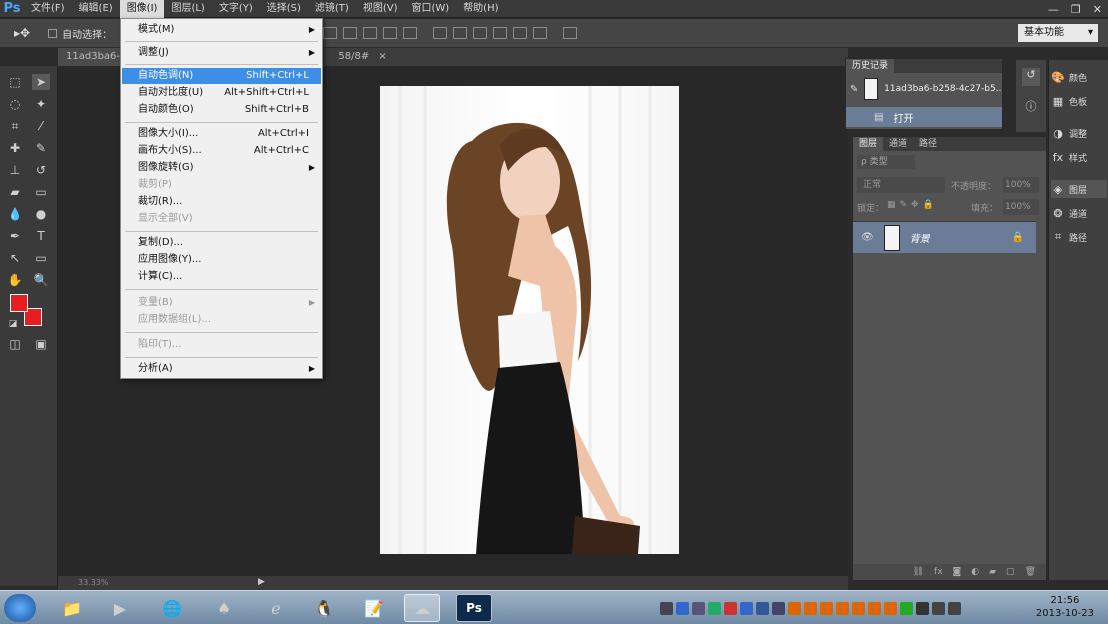 The width and height of the screenshot is (1108, 624). Describe the element at coordinates (221, 151) in the screenshot. I see `menu-canvas-size: 画布大小(S)... Alt+Ctrl+C` at that location.